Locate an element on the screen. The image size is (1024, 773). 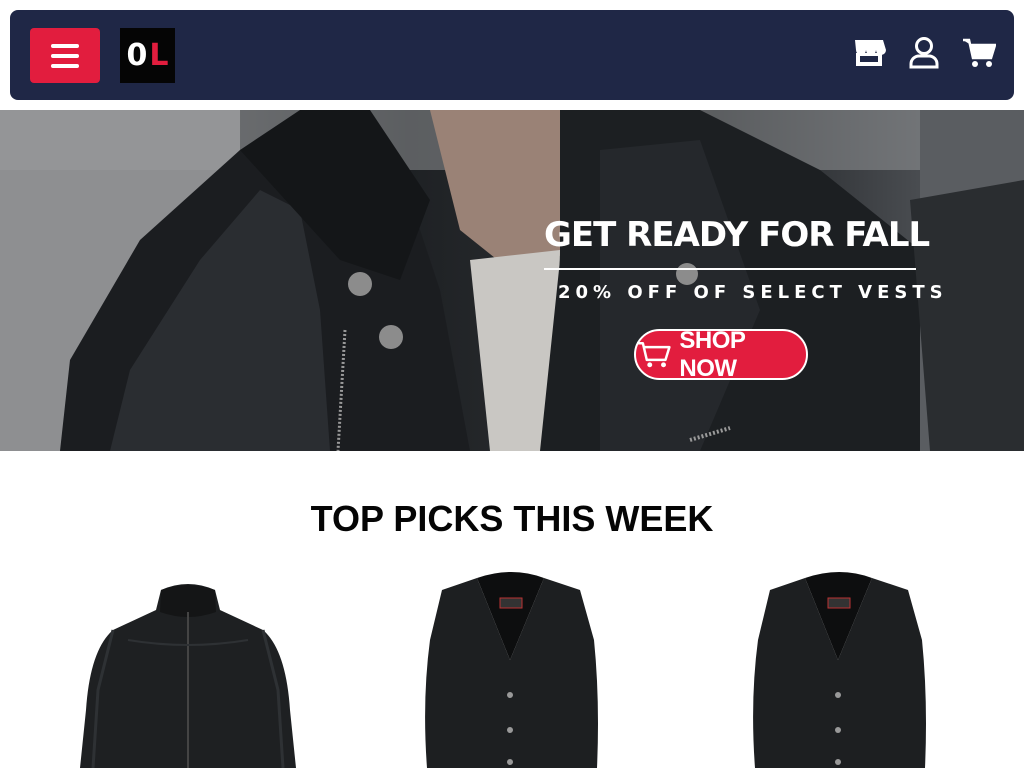
shop-now-button: SHOP NOW is located at coordinates (721, 354).